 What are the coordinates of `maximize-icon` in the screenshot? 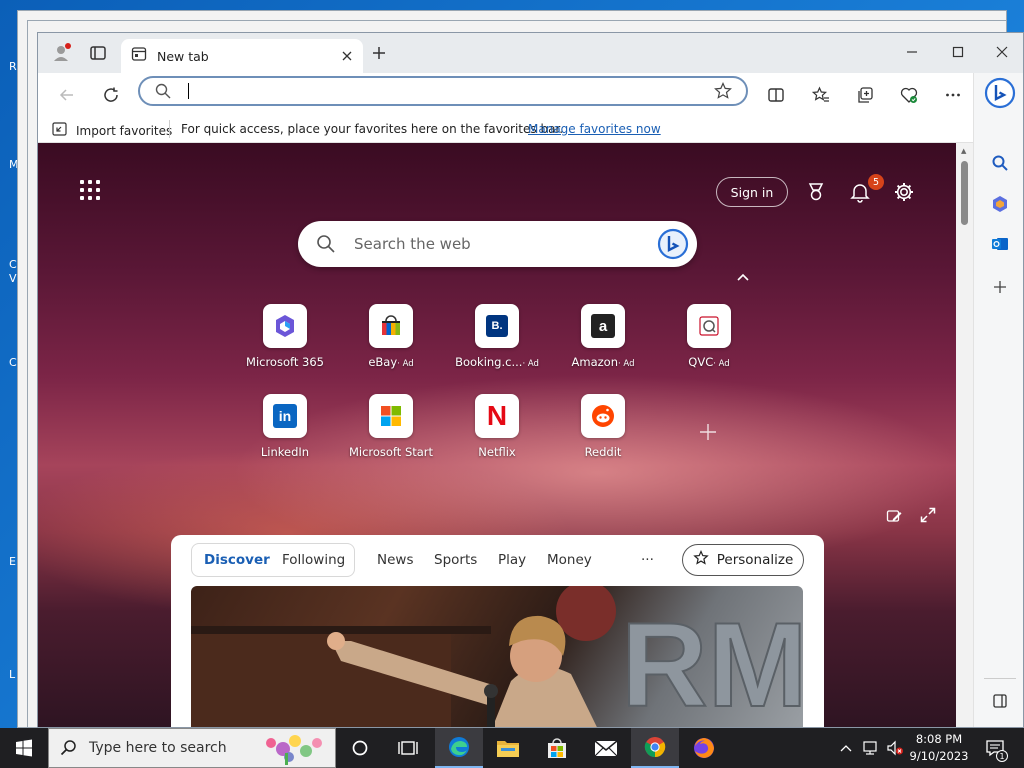 It's located at (958, 52).